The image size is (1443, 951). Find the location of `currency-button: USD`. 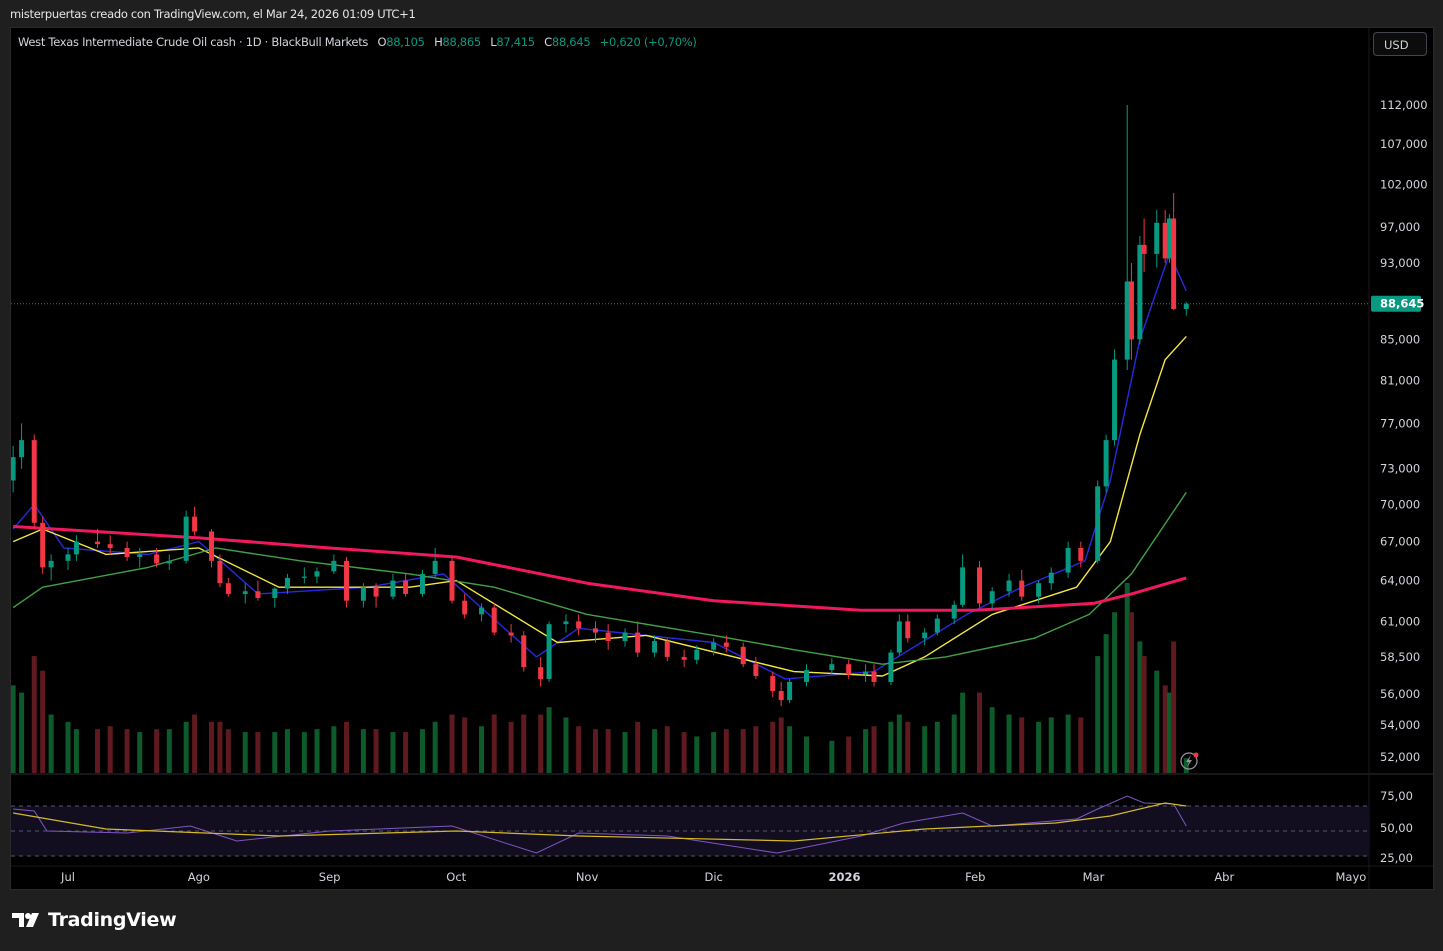

currency-button: USD is located at coordinates (1400, 44).